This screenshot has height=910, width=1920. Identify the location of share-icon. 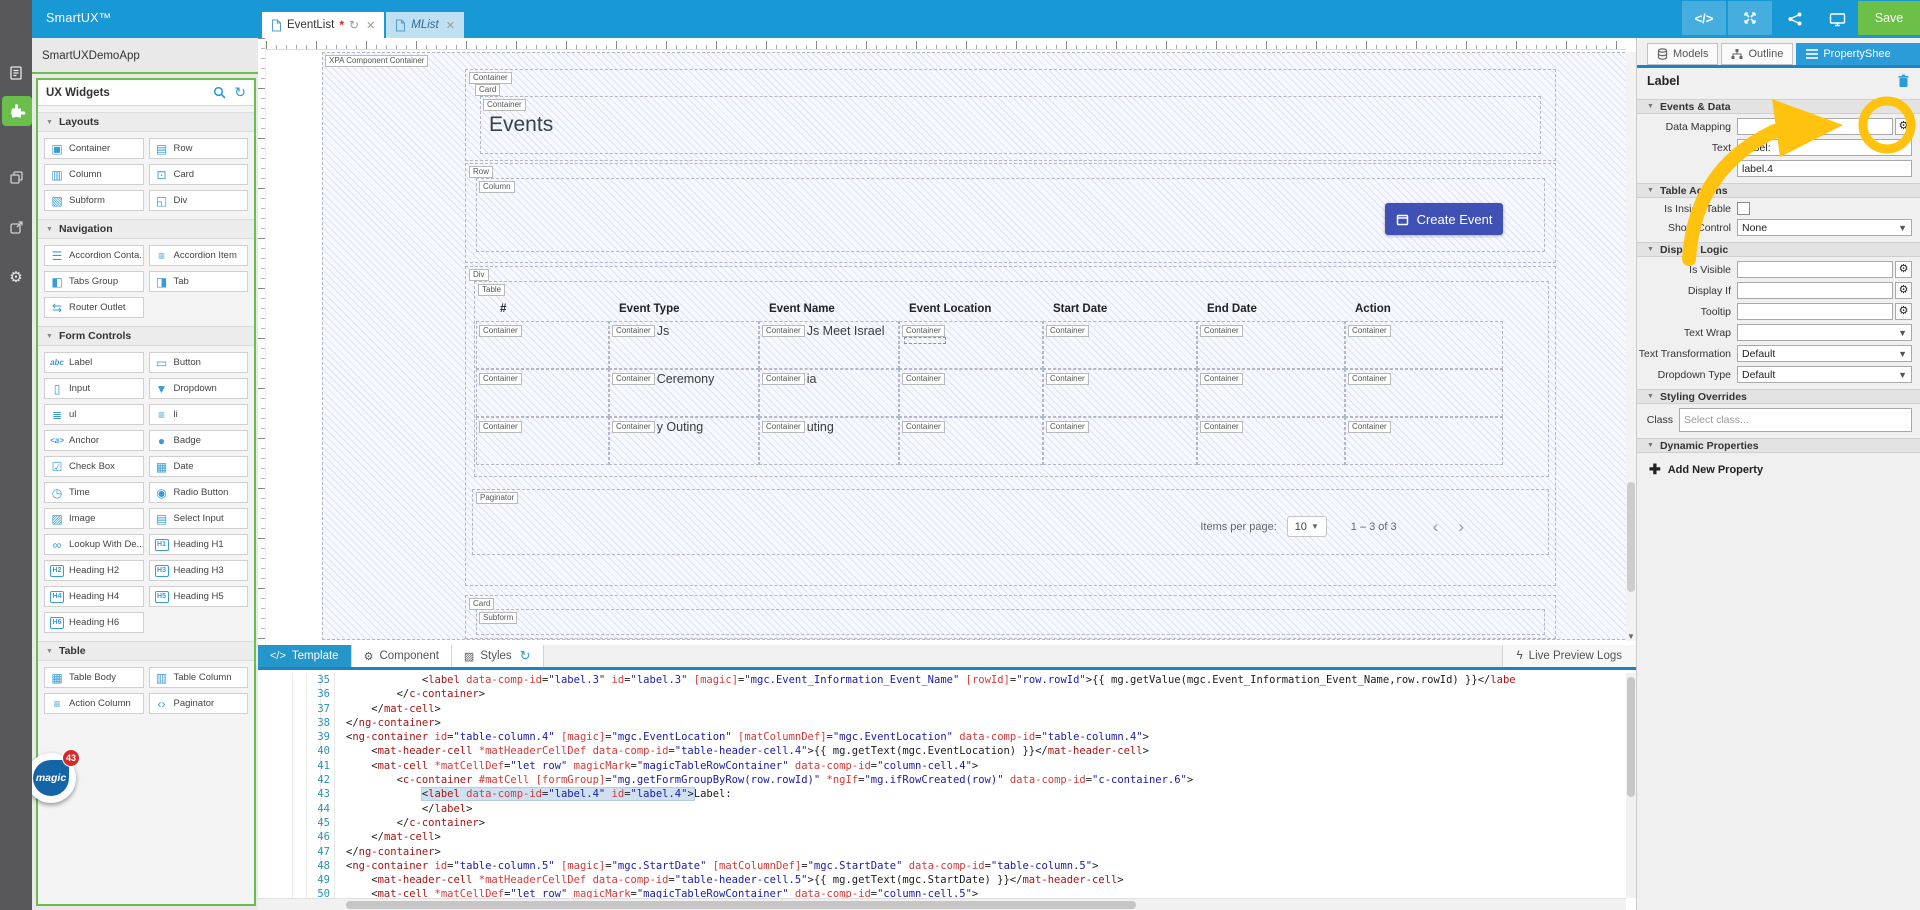
(1795, 19).